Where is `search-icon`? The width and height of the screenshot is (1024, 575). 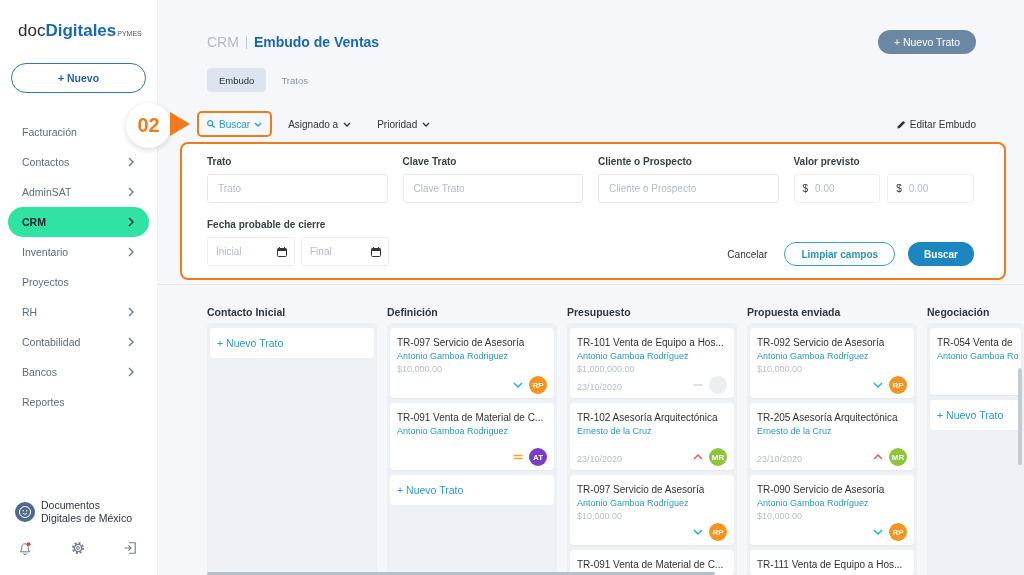
search-icon is located at coordinates (211, 124).